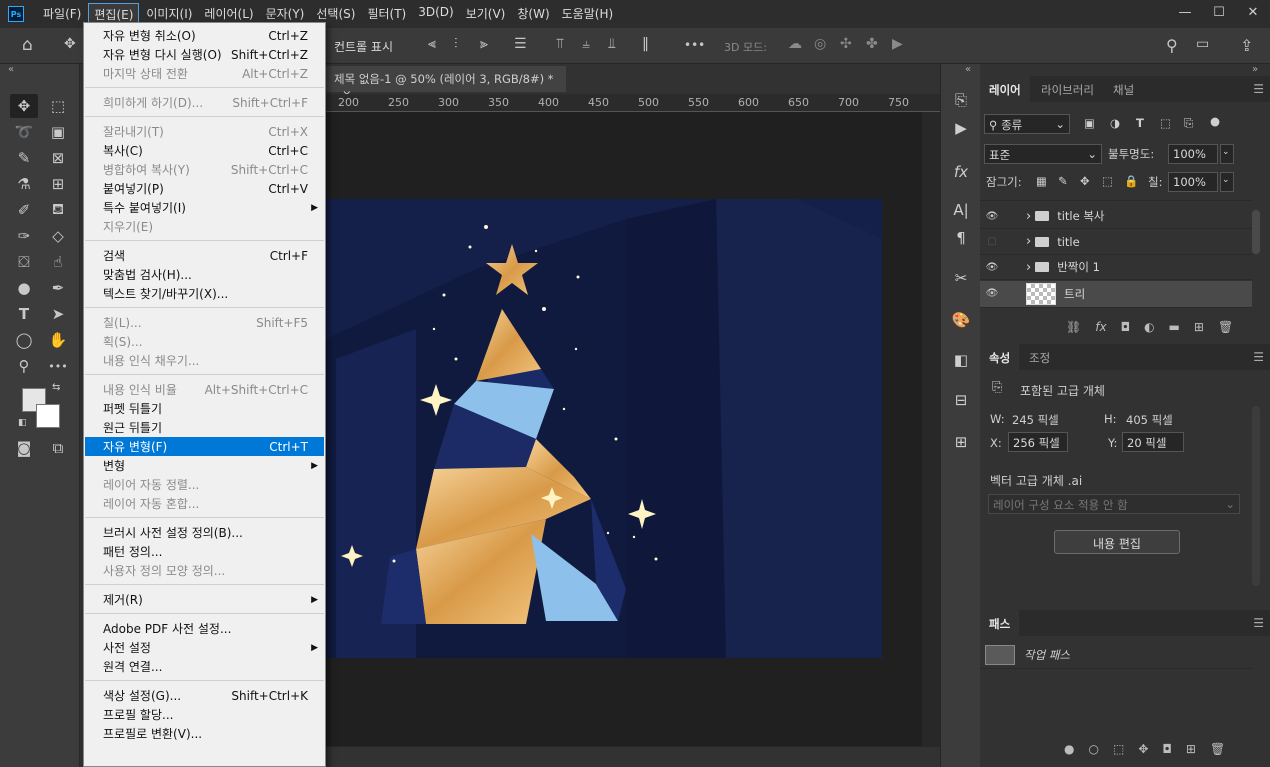 This screenshot has width=1270, height=767. Describe the element at coordinates (204, 150) in the screenshot. I see `edit-menu-item: 복사(C) Ctrl+C` at that location.